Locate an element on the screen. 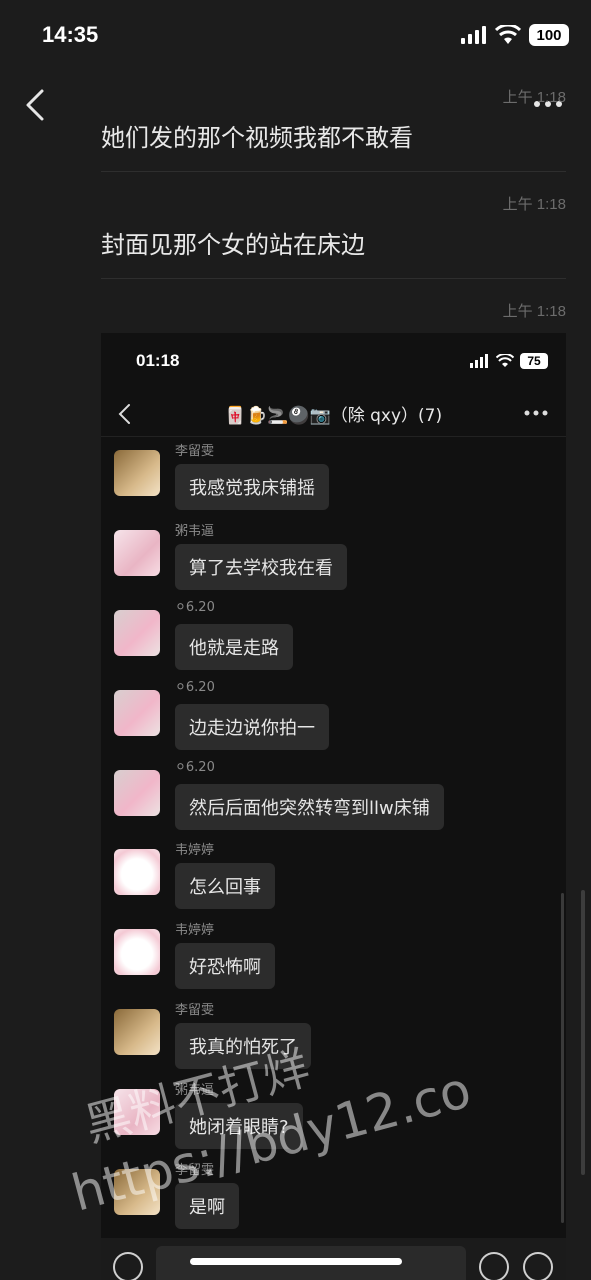  status-icons: 100 is located at coordinates (515, 35).